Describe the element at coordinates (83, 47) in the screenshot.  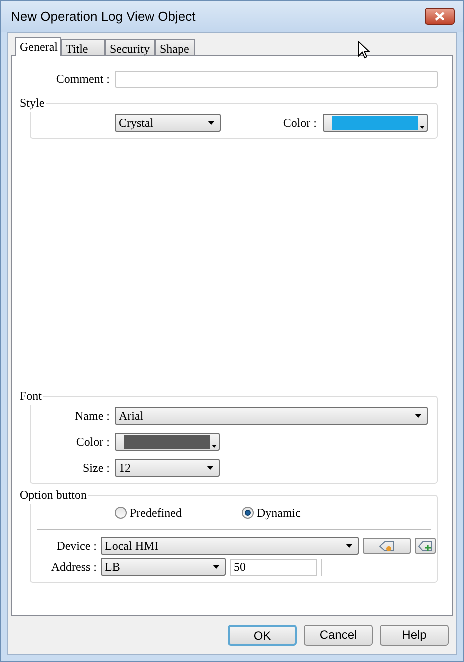
I see `tab: Title` at that location.